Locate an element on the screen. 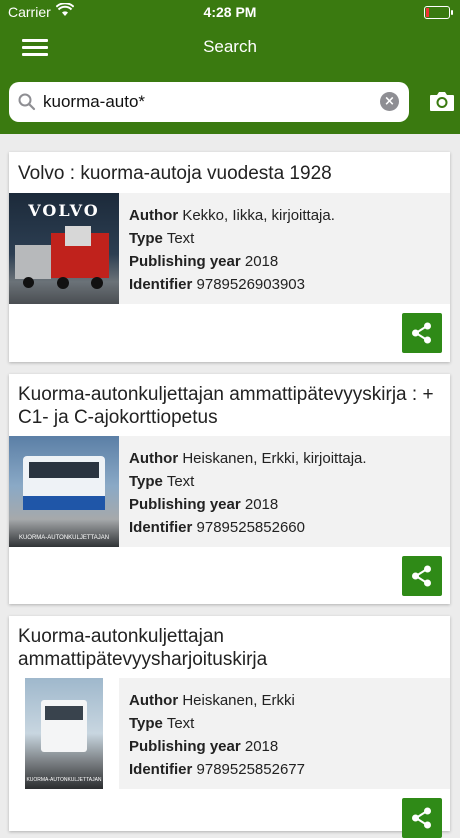 The height and width of the screenshot is (838, 460). search-icon is located at coordinates (27, 104).